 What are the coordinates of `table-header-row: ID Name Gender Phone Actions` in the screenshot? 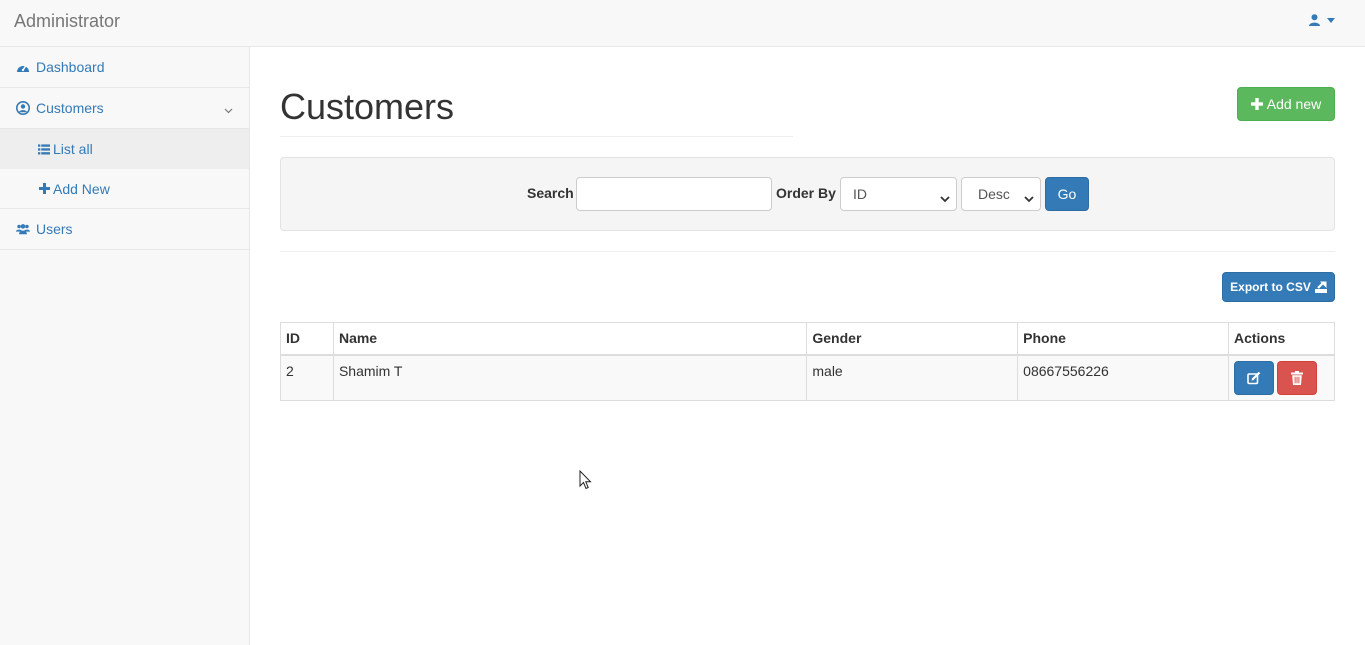 It's located at (808, 339).